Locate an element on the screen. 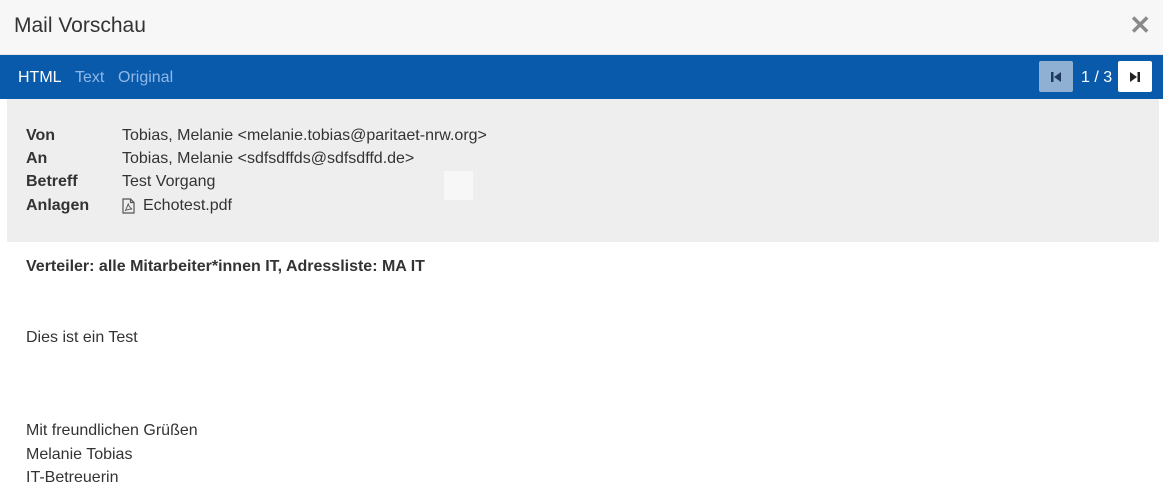  dialog-header: Mail Vorschau ✕ is located at coordinates (581, 27).